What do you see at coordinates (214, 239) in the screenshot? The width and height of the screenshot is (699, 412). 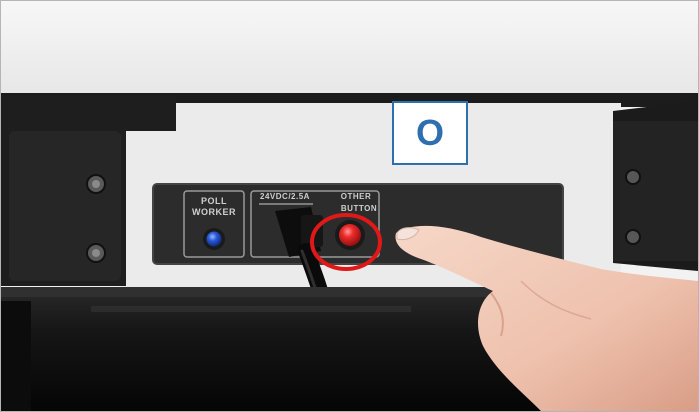 I see `blue-button` at bounding box center [214, 239].